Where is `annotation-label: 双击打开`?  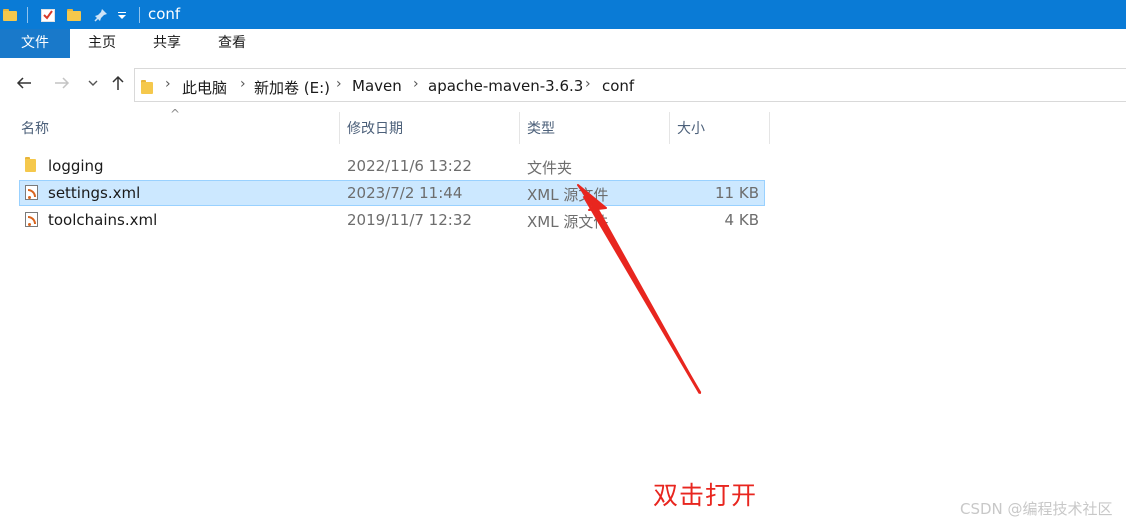 annotation-label: 双击打开 is located at coordinates (705, 495).